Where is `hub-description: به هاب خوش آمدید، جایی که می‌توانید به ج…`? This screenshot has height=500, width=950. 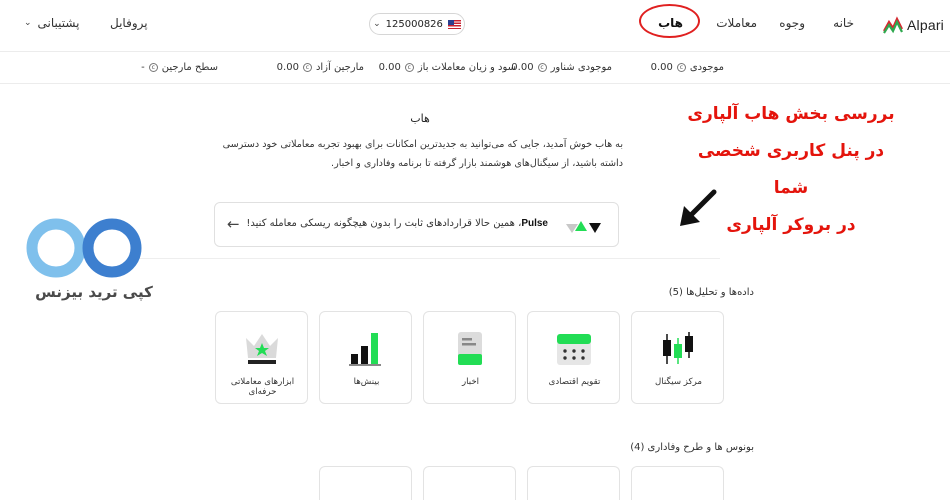
hub-description: به هاب خوش آمدید، جایی که می‌توانید به ج… is located at coordinates (422, 154).